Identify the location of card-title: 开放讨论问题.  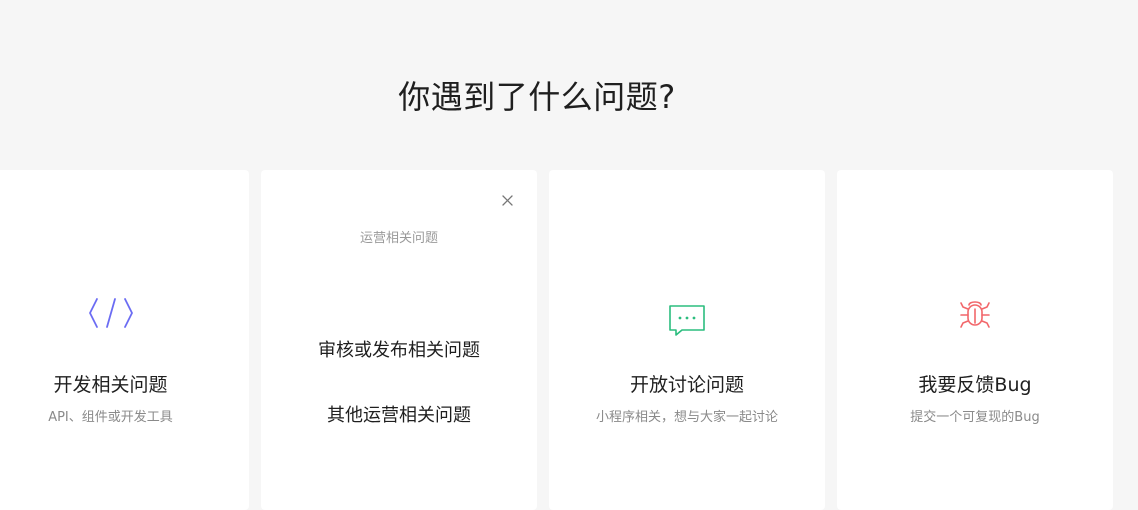
(686, 385).